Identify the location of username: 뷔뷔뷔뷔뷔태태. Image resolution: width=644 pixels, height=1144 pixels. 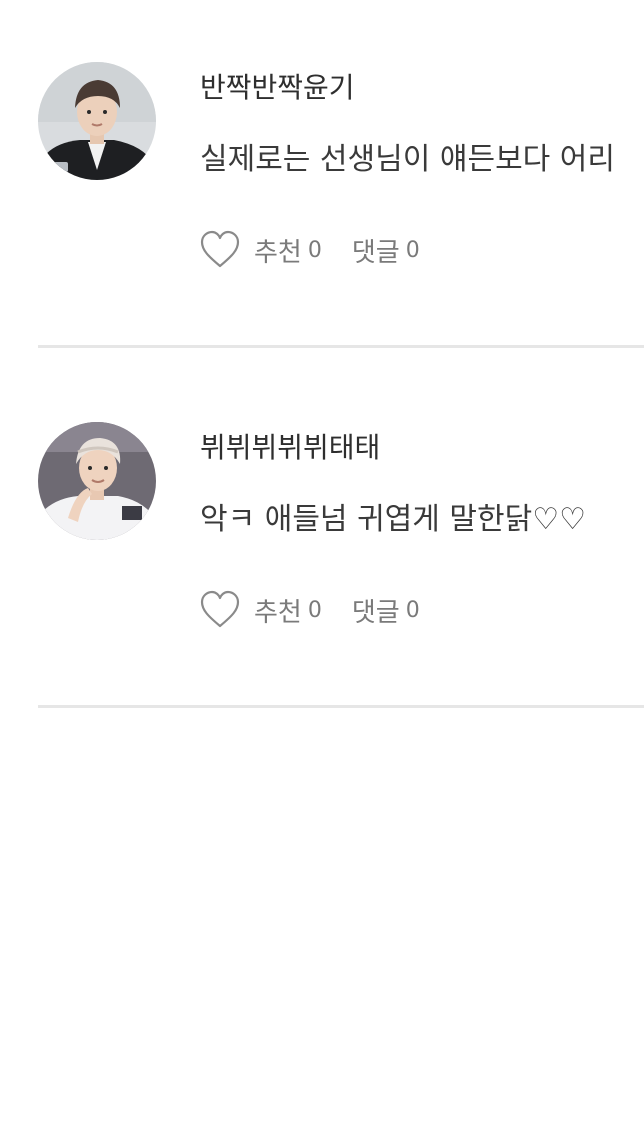
(290, 448).